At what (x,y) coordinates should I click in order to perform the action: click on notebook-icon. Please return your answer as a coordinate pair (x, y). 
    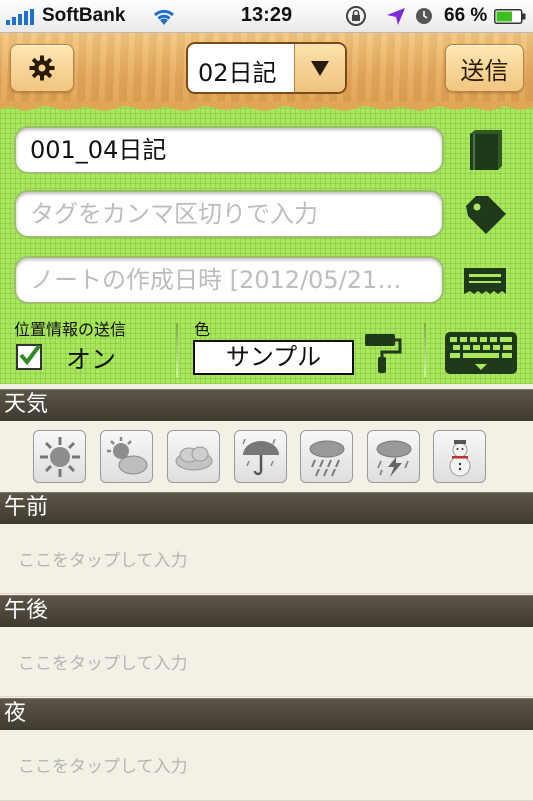
    Looking at the image, I should click on (485, 151).